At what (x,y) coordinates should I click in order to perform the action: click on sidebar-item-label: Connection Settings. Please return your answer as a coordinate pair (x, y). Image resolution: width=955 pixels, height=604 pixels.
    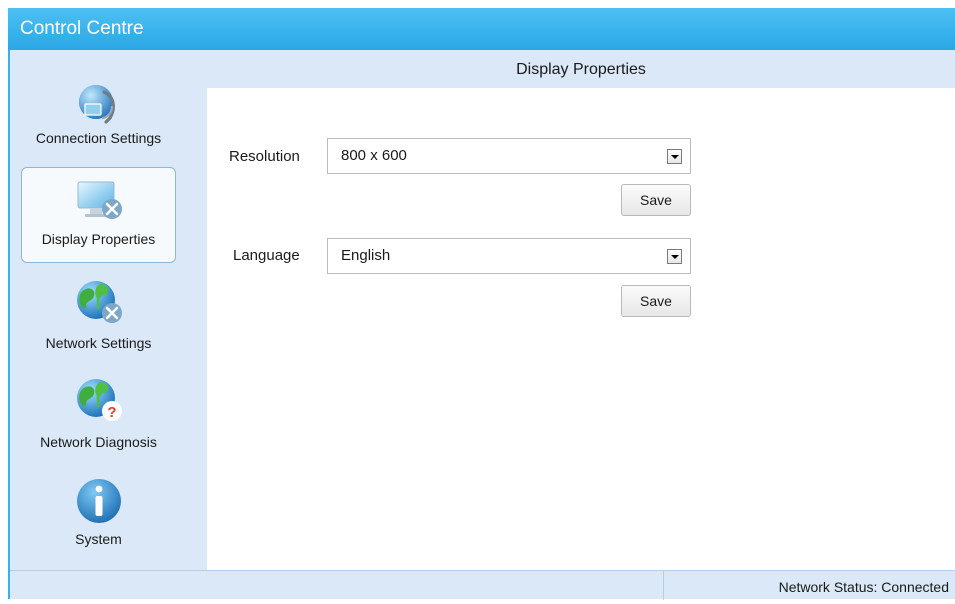
    Looking at the image, I should click on (98, 138).